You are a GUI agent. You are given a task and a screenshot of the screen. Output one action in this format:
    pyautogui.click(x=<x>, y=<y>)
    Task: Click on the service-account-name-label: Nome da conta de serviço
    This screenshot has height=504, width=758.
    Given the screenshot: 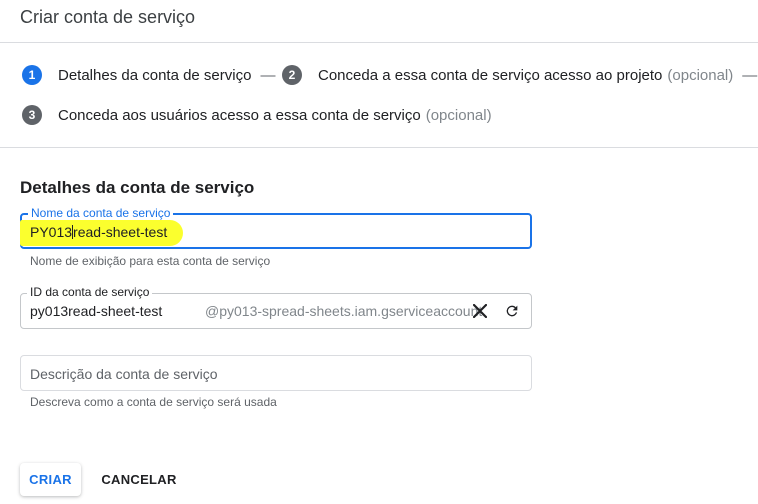 What is the action you would take?
    pyautogui.click(x=101, y=213)
    